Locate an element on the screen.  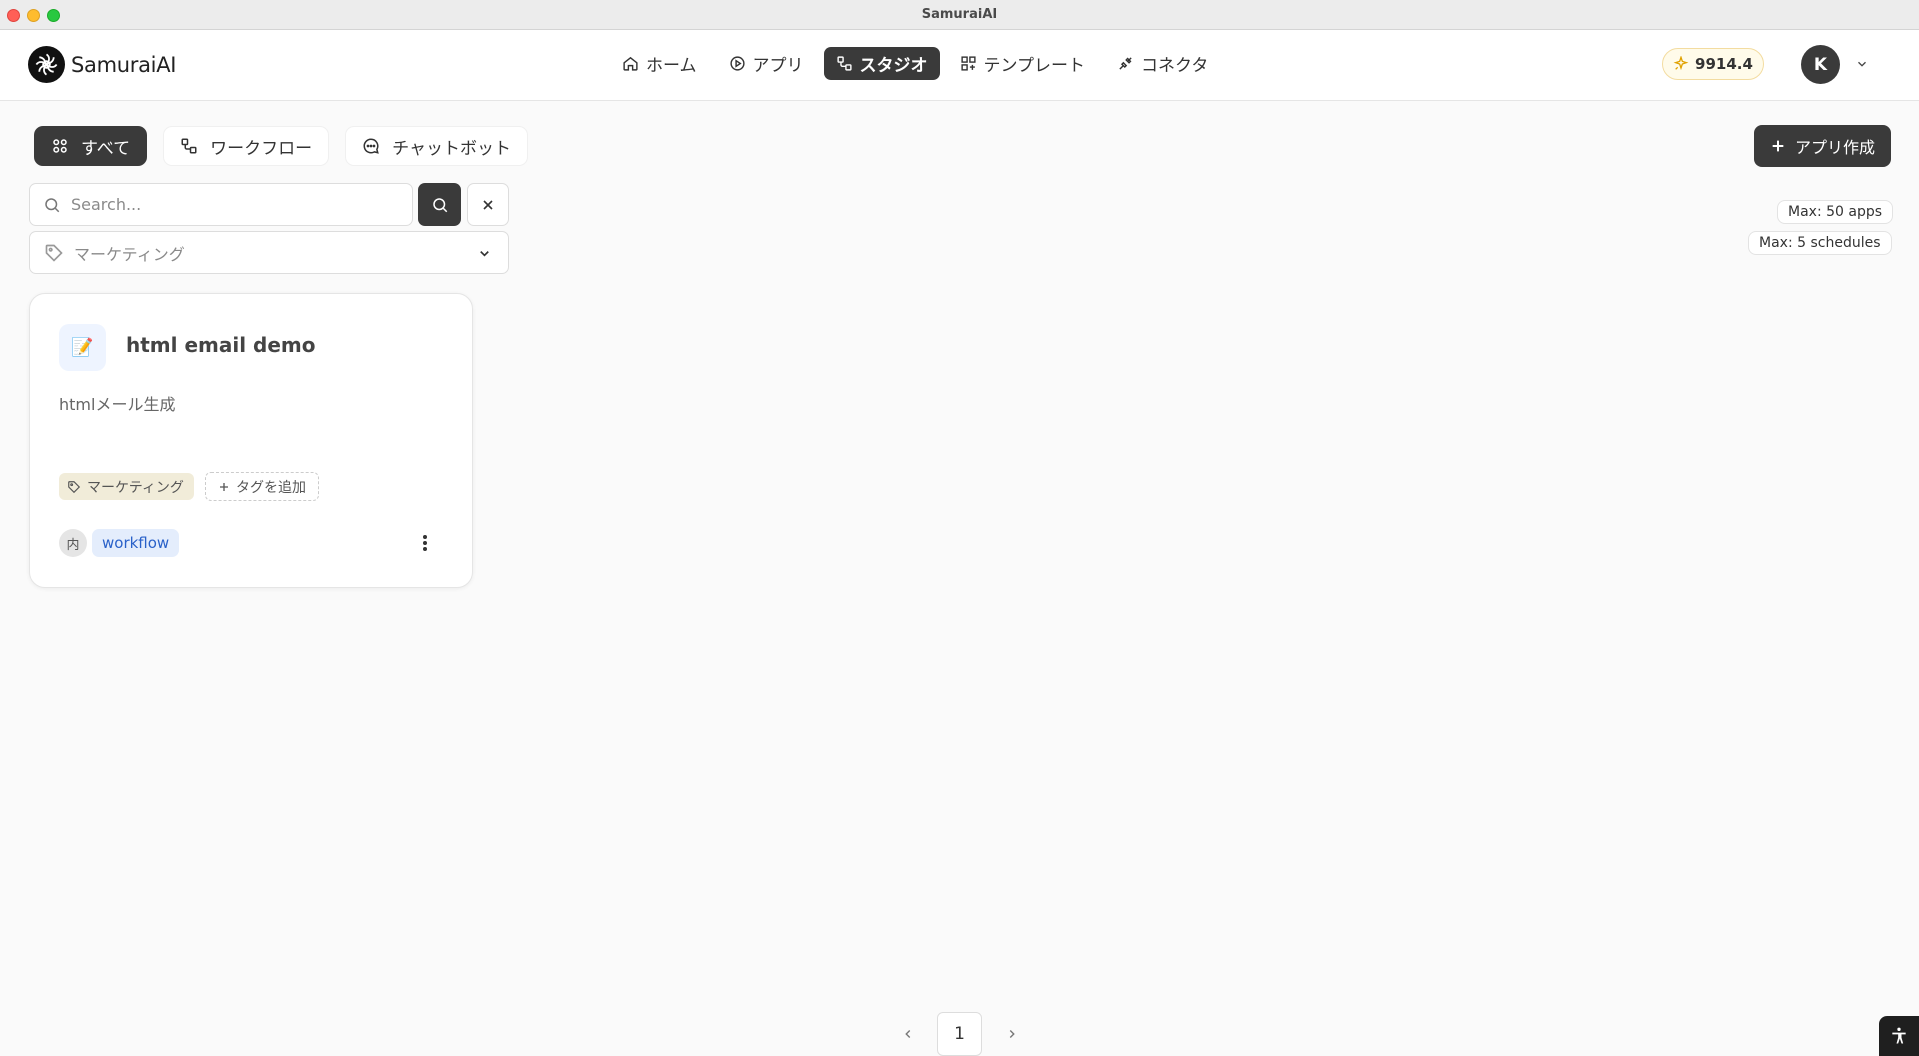
play-circle-icon is located at coordinates (737, 63).